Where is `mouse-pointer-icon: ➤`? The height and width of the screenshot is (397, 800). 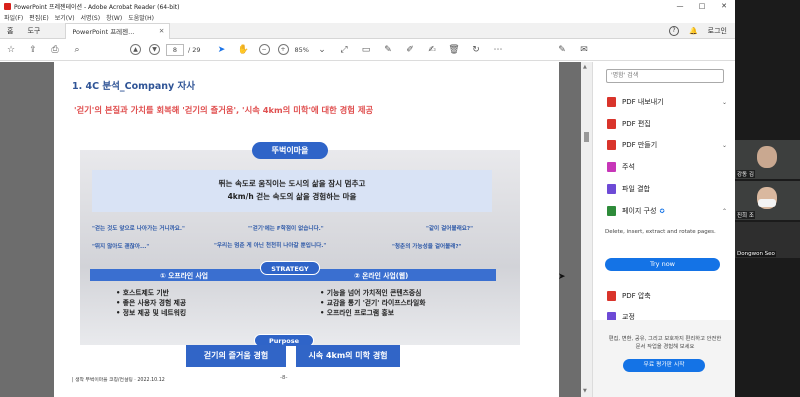 mouse-pointer-icon: ➤ is located at coordinates (562, 277).